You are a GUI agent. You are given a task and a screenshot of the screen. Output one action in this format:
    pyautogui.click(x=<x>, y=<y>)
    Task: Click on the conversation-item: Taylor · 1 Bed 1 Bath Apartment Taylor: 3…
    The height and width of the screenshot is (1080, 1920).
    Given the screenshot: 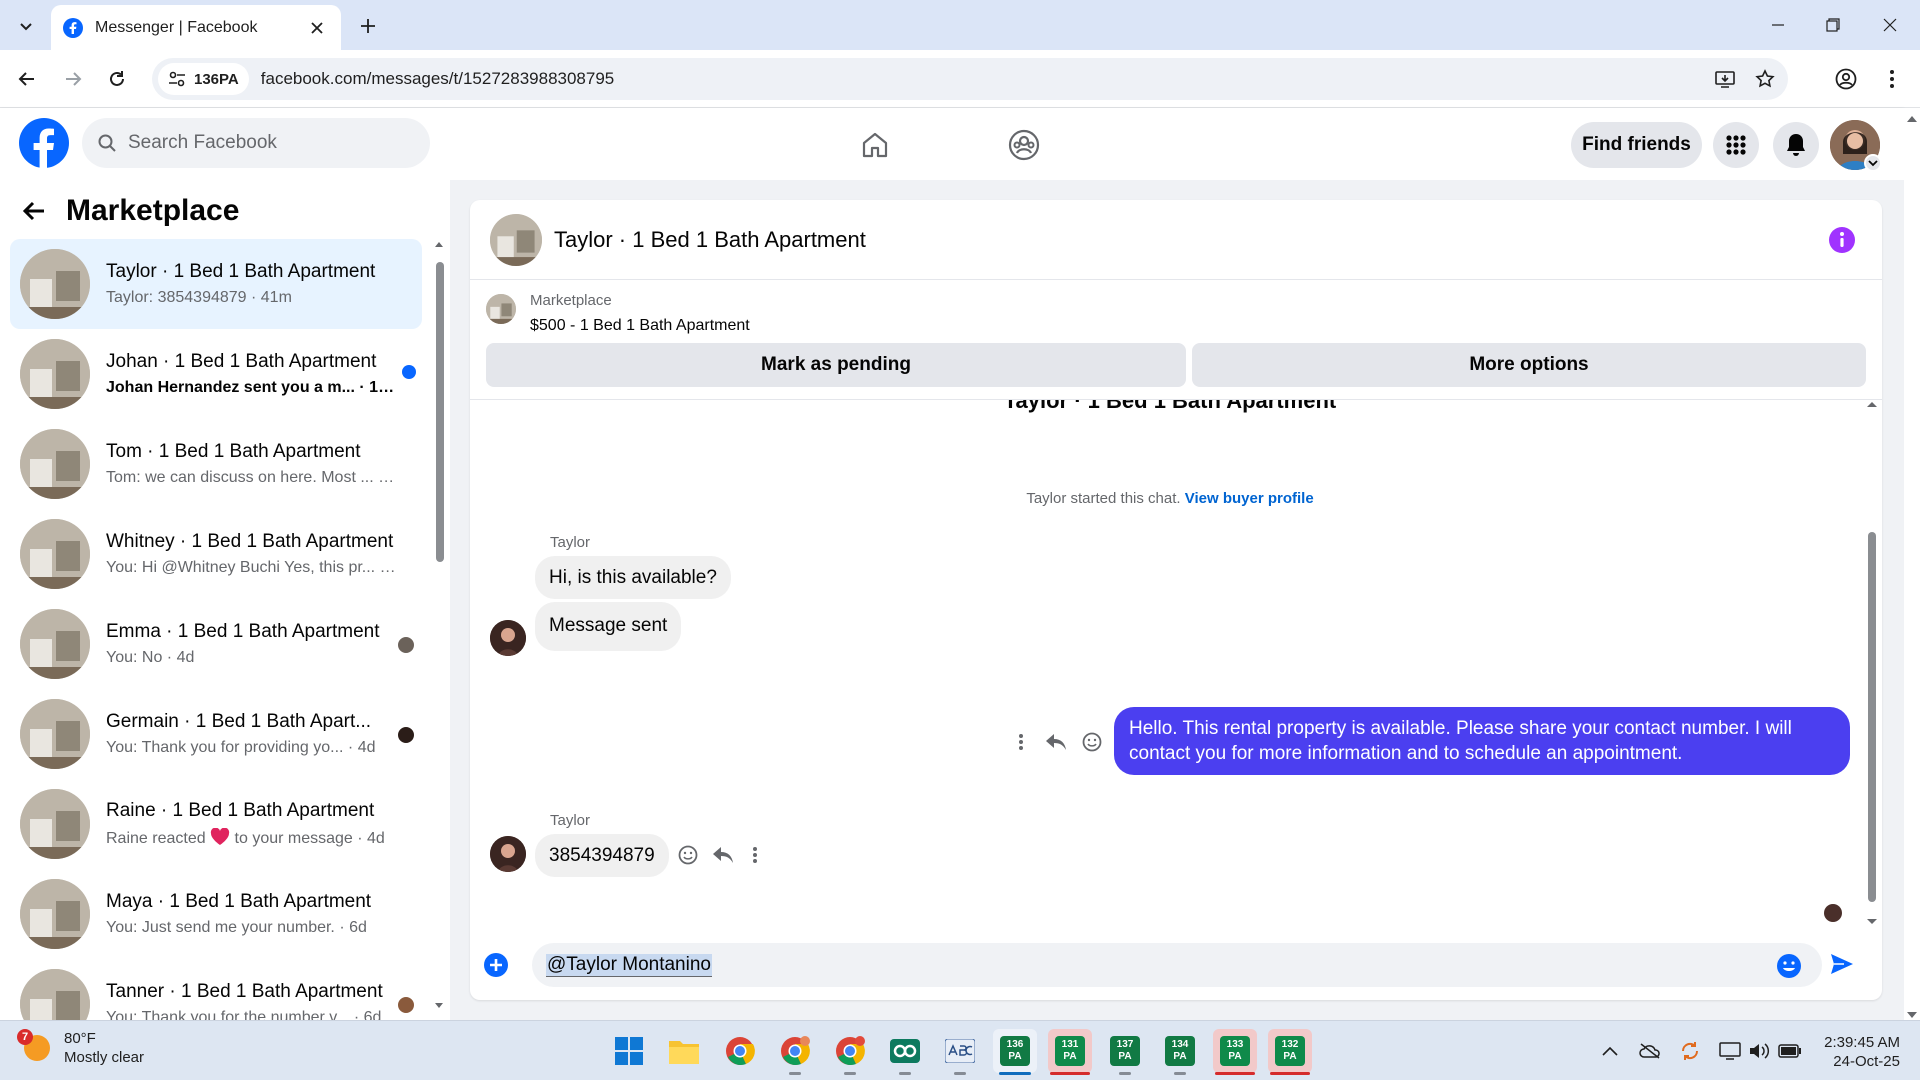 What is the action you would take?
    pyautogui.click(x=216, y=284)
    